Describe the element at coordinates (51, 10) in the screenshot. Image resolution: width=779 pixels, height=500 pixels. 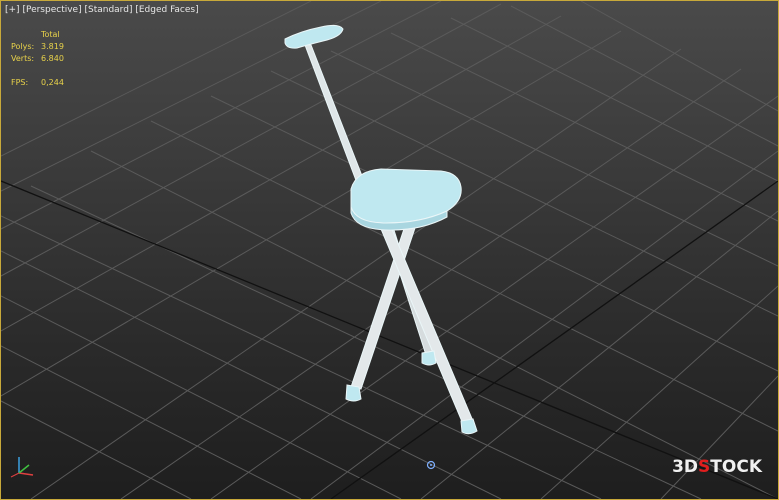
I see `viewport-view-menu: [Perspective]` at that location.